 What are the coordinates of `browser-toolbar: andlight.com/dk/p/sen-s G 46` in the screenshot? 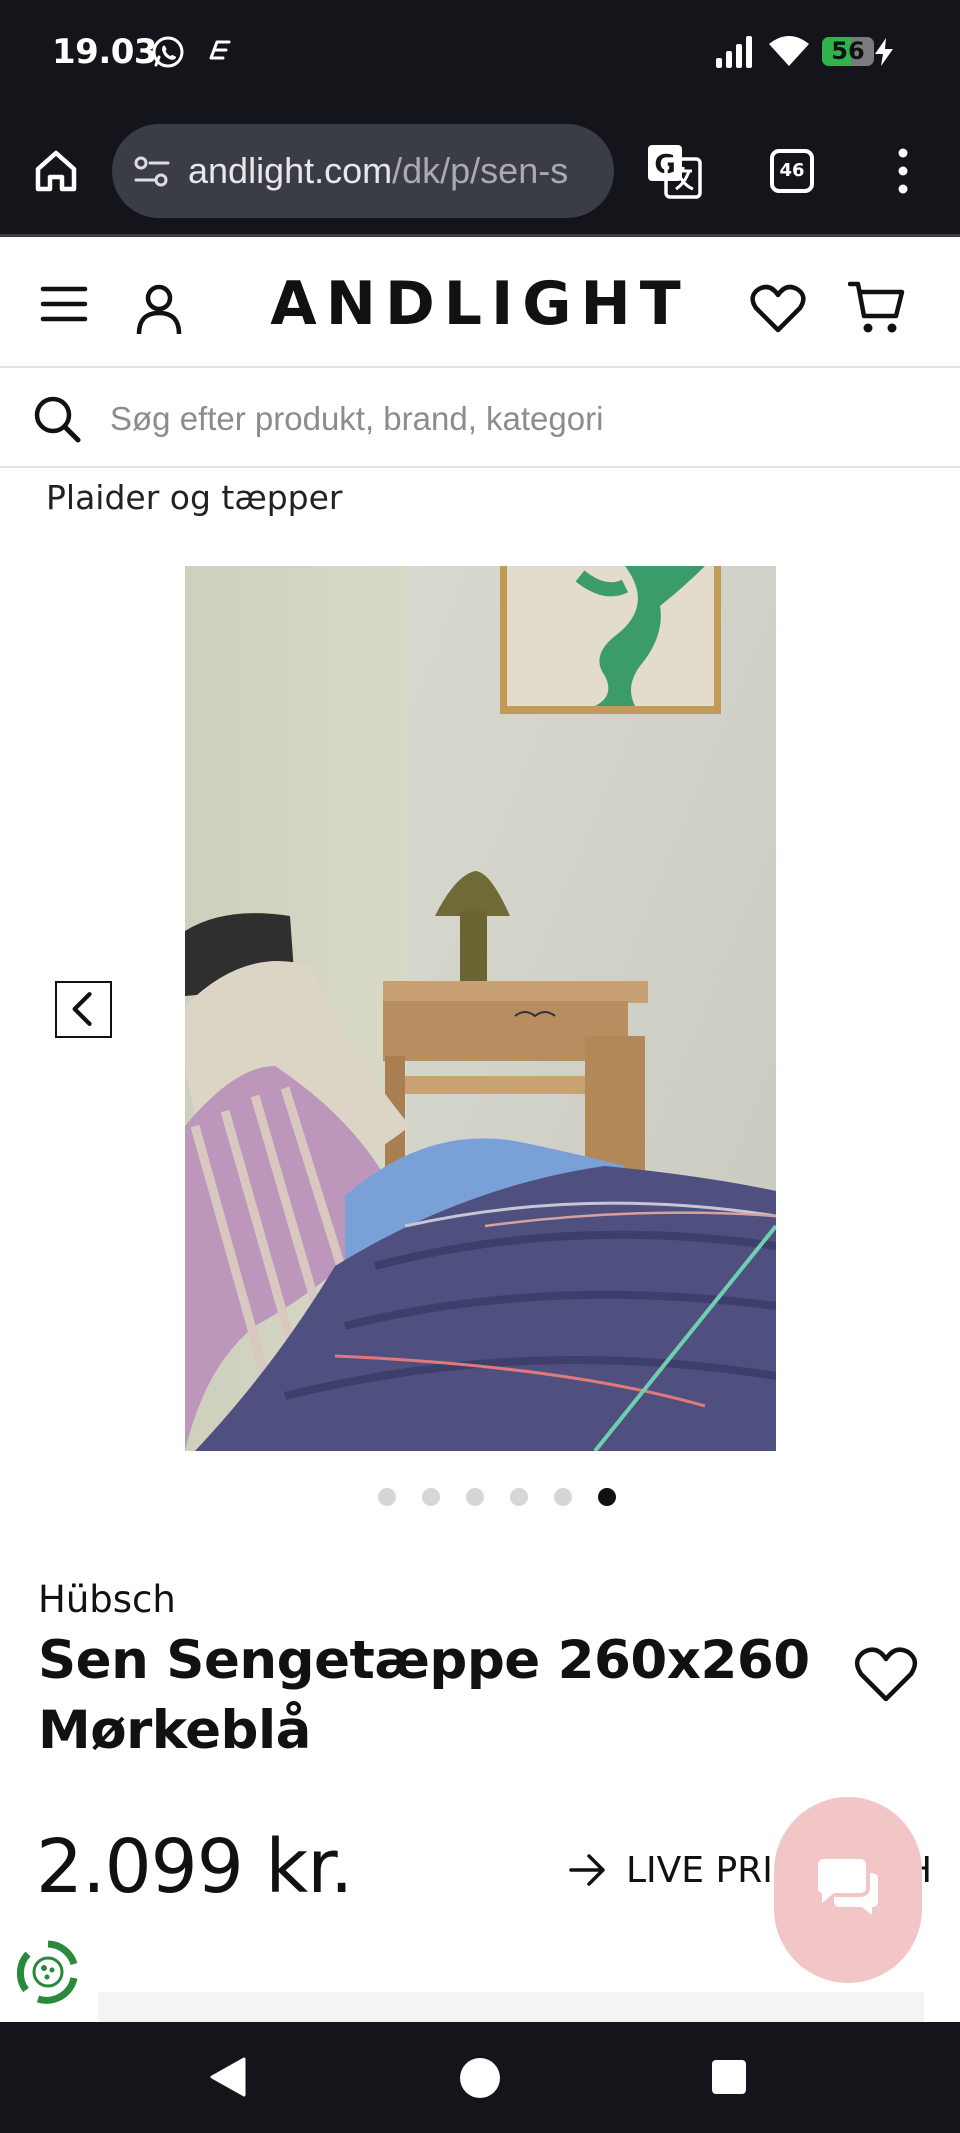 It's located at (480, 171).